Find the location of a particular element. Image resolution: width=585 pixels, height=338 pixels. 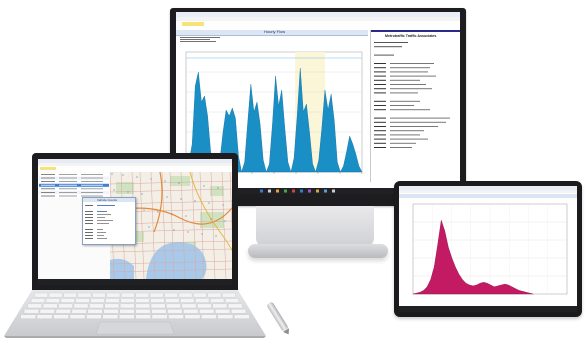

report-text-block is located at coordinates (412, 95).